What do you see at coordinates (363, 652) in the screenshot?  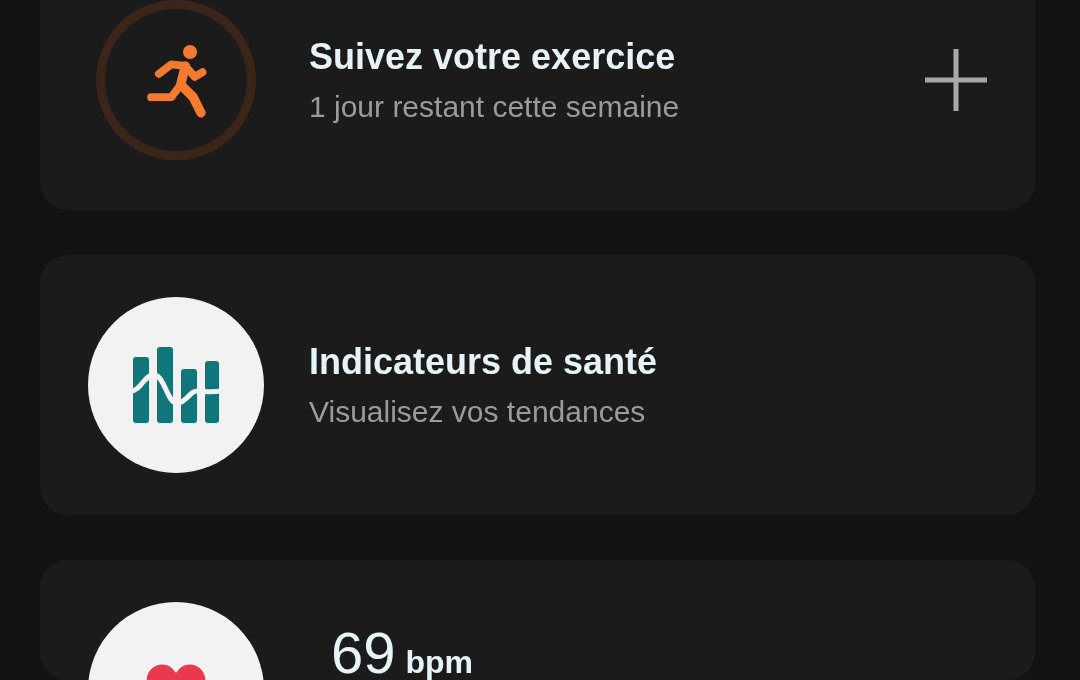 I see `heart-rate-value: 69` at bounding box center [363, 652].